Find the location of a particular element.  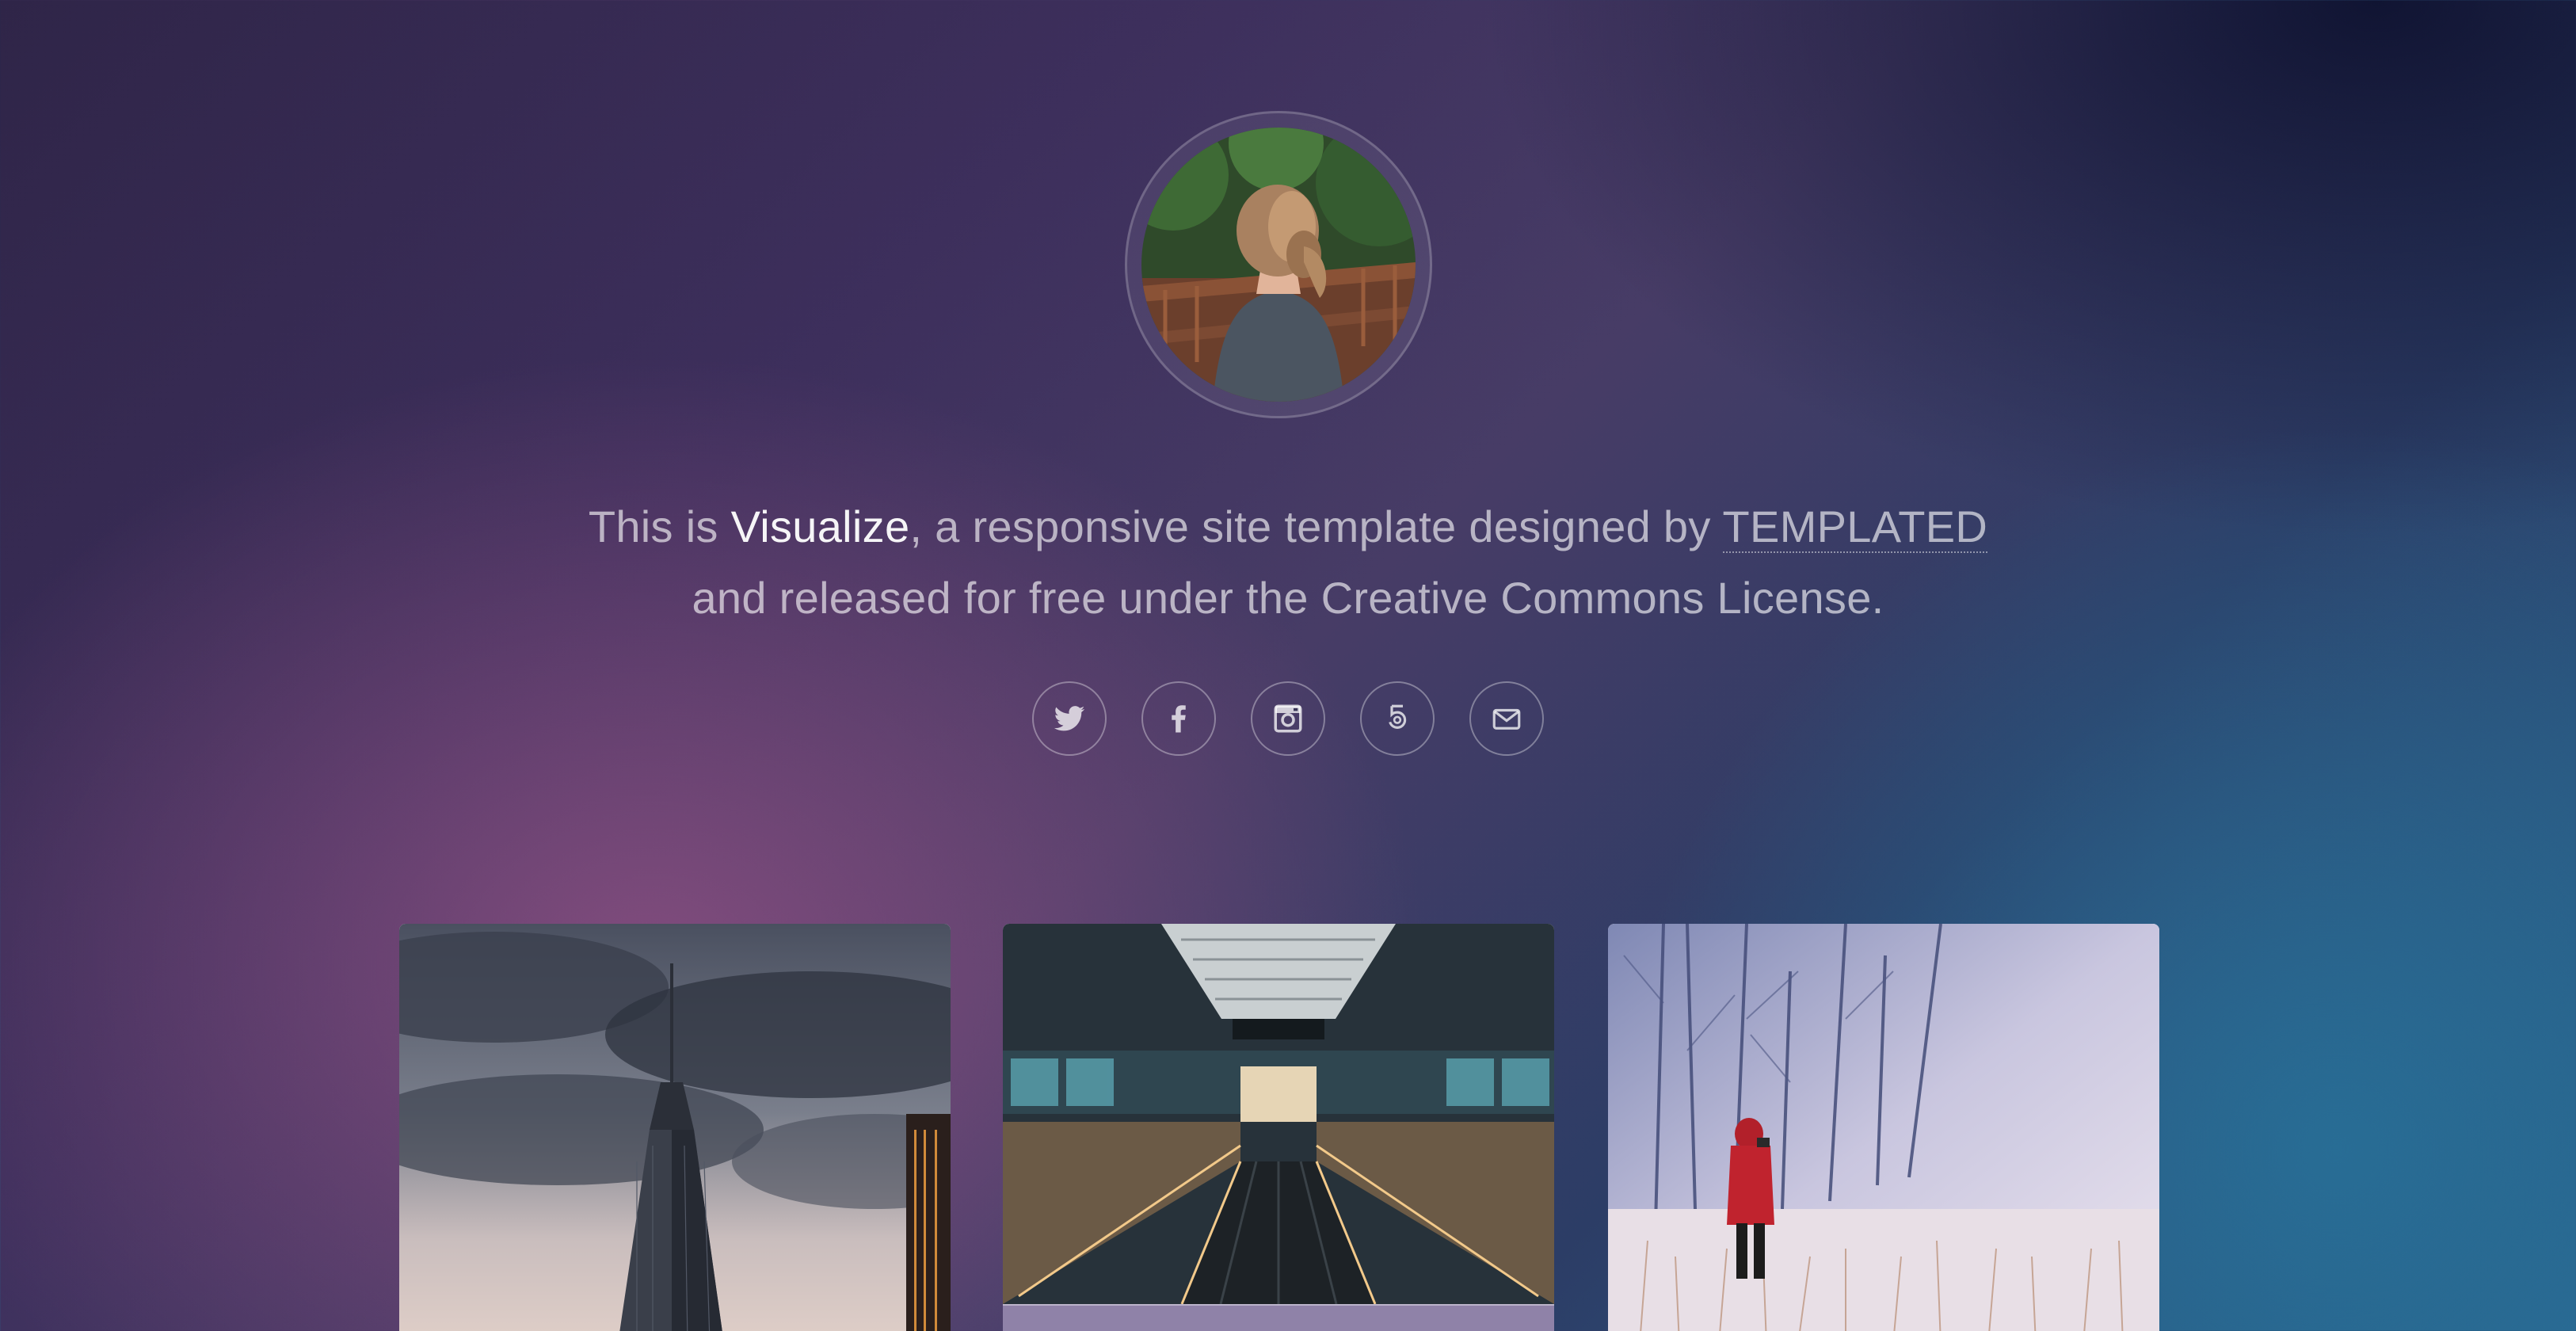

instagram-button is located at coordinates (1288, 718).